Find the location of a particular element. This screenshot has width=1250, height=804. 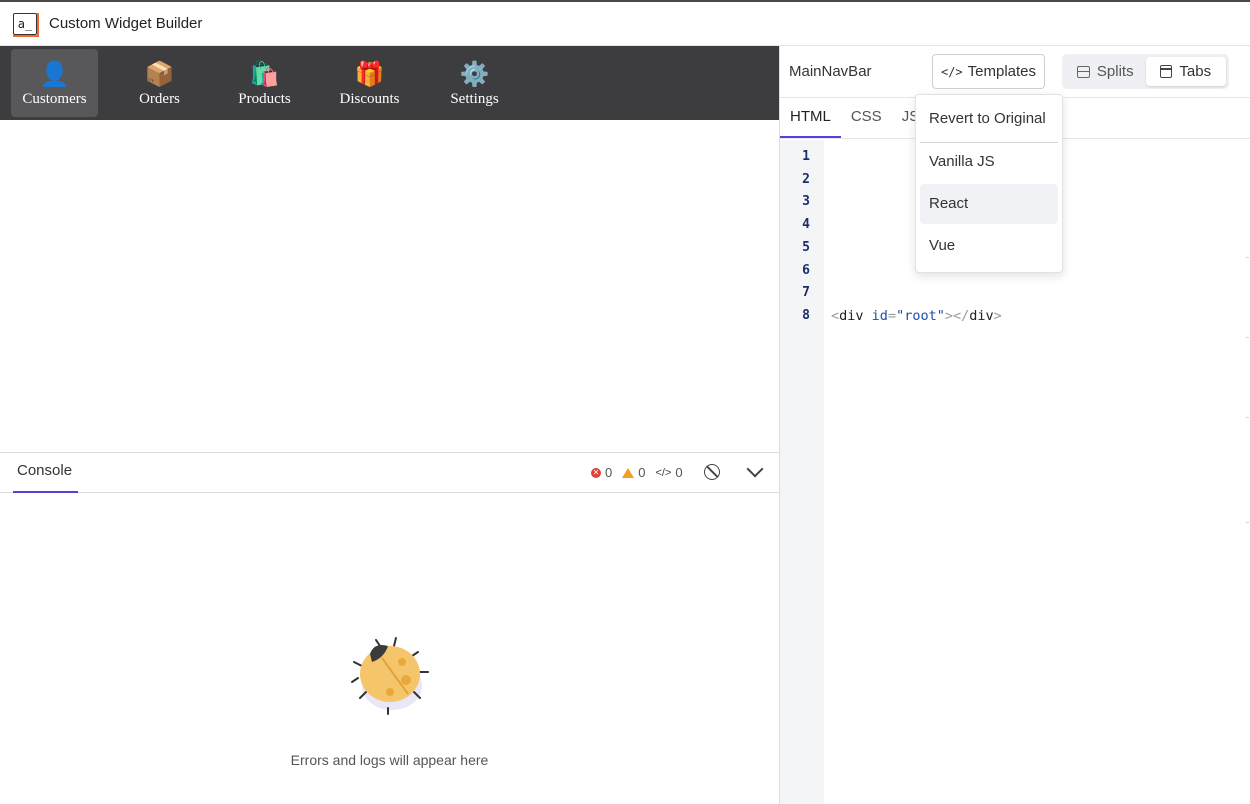

nav-item-label: Discounts is located at coordinates (369, 98).